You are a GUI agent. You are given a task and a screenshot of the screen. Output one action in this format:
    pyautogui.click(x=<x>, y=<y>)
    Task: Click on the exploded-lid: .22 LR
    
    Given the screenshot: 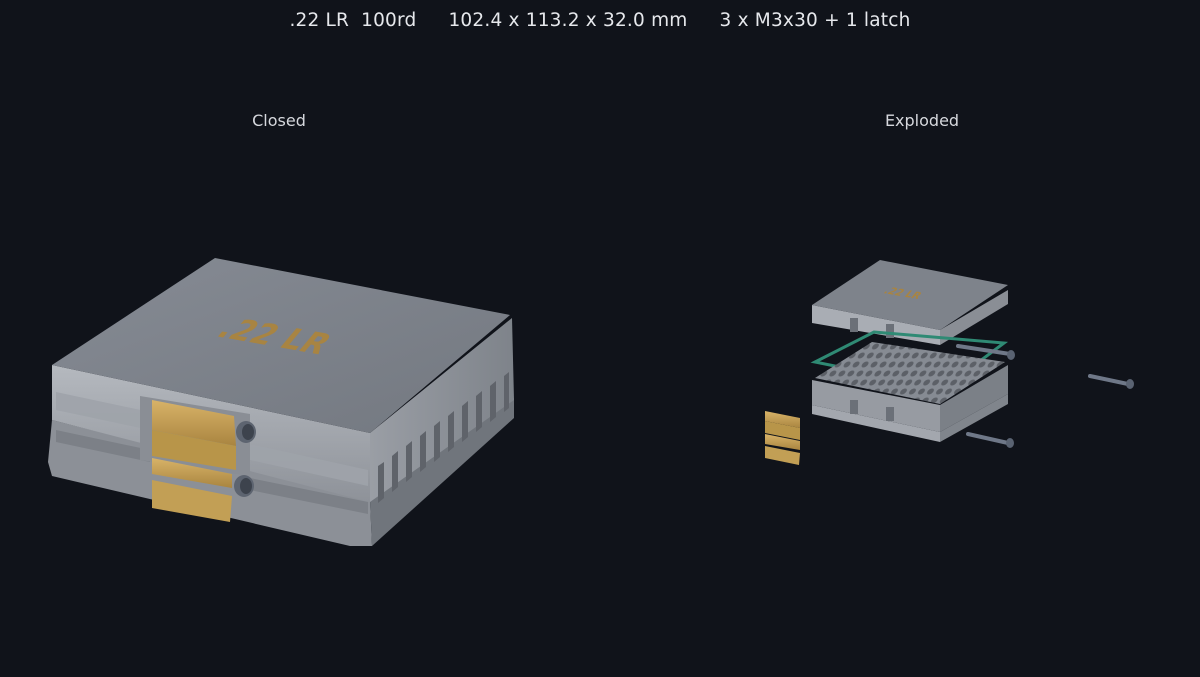 What is the action you would take?
    pyautogui.click(x=910, y=302)
    